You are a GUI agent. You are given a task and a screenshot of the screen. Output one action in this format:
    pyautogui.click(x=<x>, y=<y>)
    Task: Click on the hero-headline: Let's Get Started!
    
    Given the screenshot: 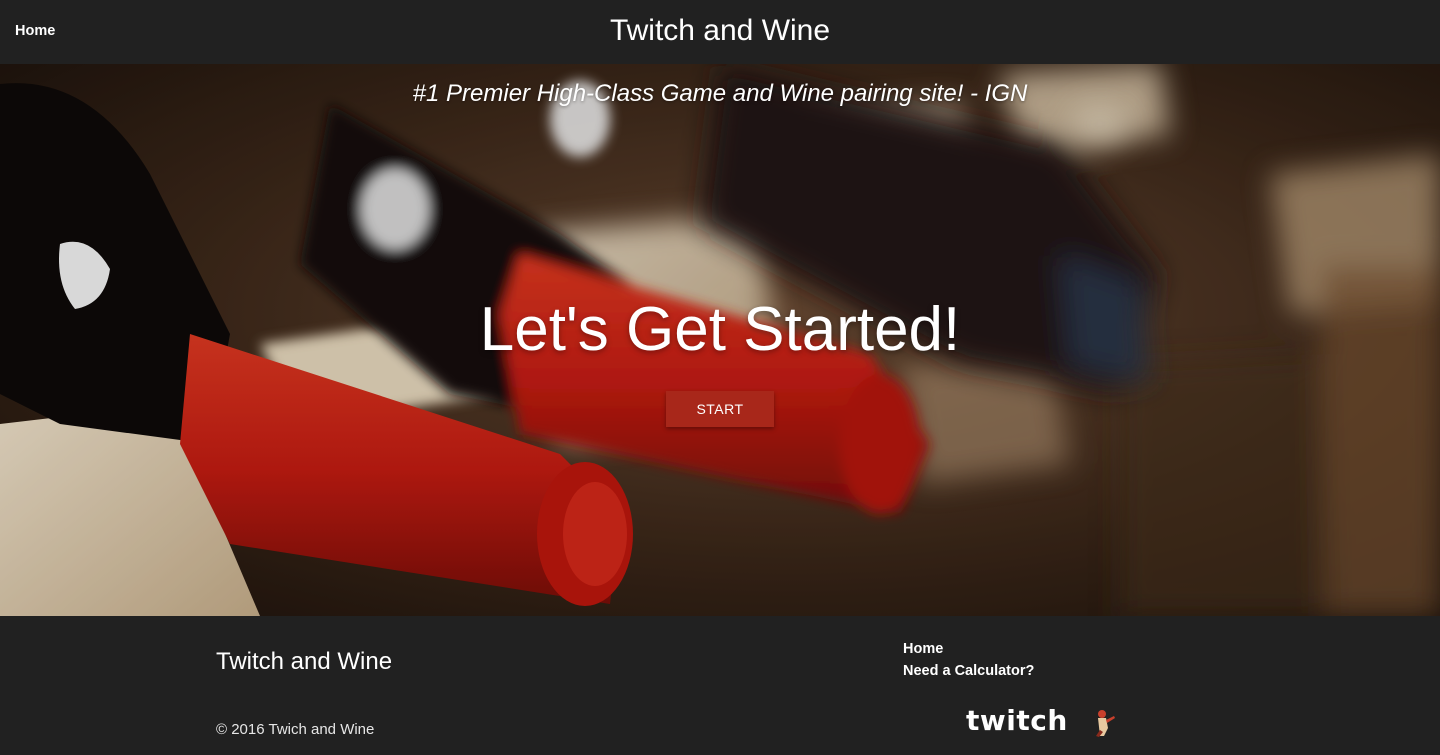 What is the action you would take?
    pyautogui.click(x=720, y=329)
    